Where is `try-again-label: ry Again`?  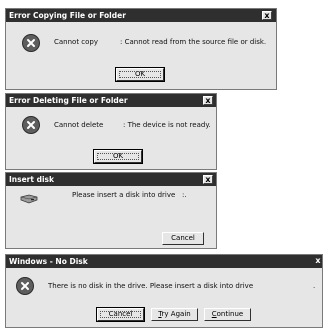 try-again-label: ry Again is located at coordinates (176, 314).